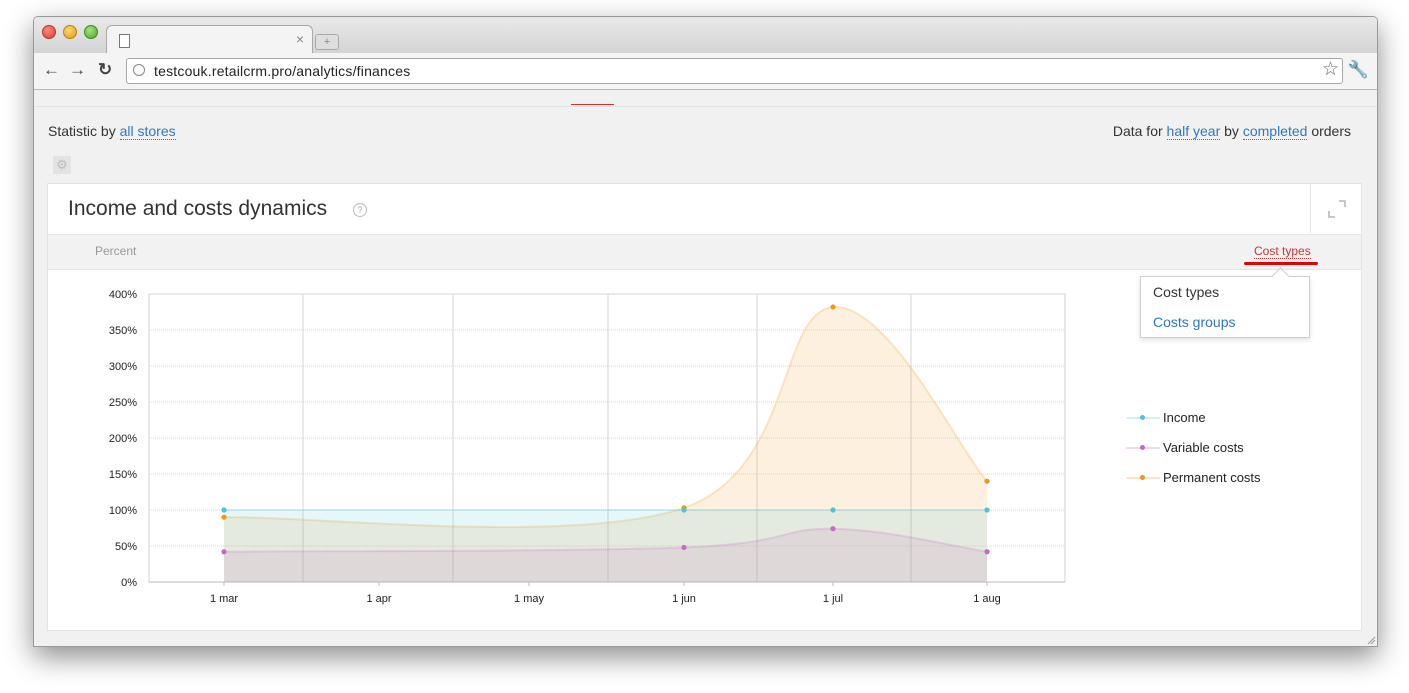 Image resolution: width=1409 pixels, height=693 pixels. I want to click on chart-subbar: Percent Cost types, so click(704, 252).